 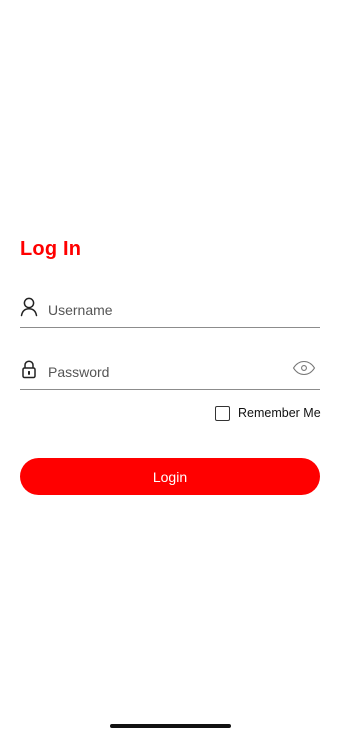 I want to click on password-field, so click(x=170, y=372).